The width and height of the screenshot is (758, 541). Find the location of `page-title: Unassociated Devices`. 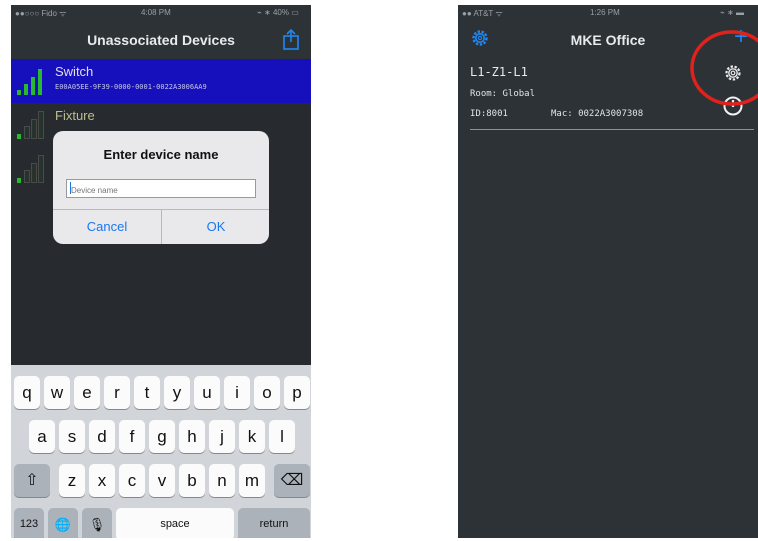

page-title: Unassociated Devices is located at coordinates (161, 40).